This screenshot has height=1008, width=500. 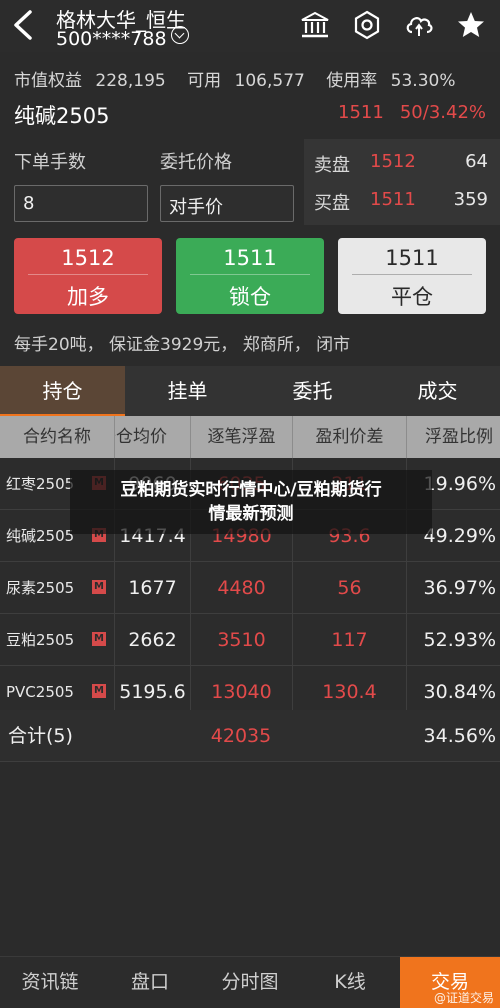 I want to click on tab-pending: 挂单, so click(x=187, y=391).